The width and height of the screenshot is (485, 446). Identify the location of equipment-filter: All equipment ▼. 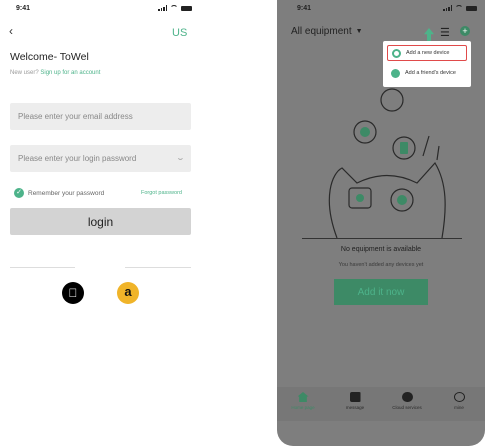
(327, 31).